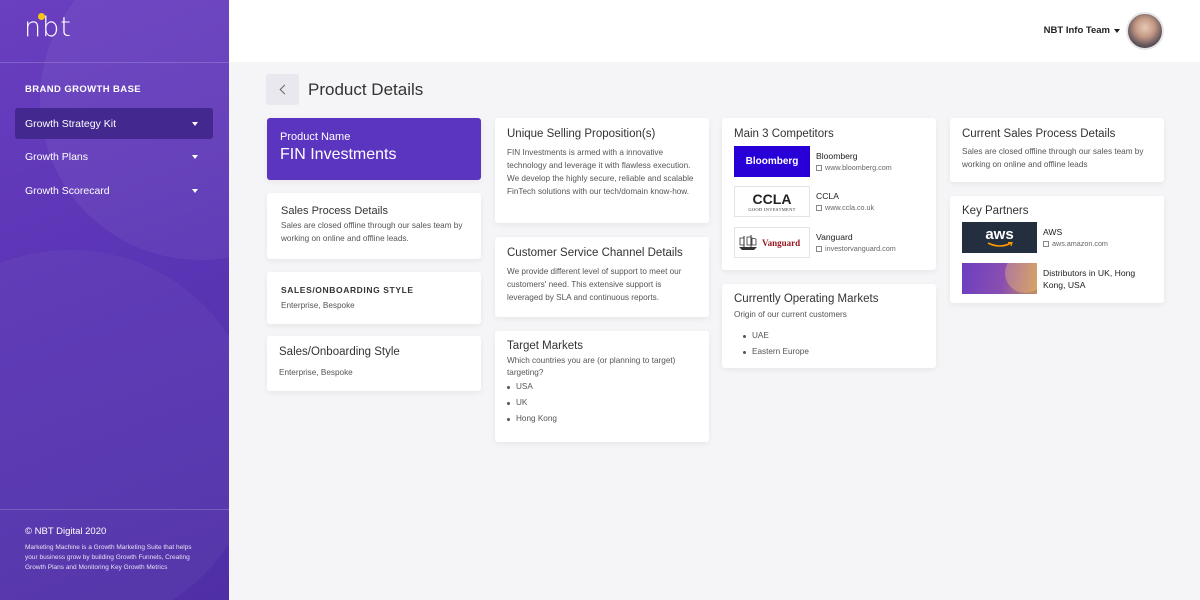 The width and height of the screenshot is (1200, 600). Describe the element at coordinates (1080, 243) in the screenshot. I see `partner-url: aws.amazon.com` at that location.